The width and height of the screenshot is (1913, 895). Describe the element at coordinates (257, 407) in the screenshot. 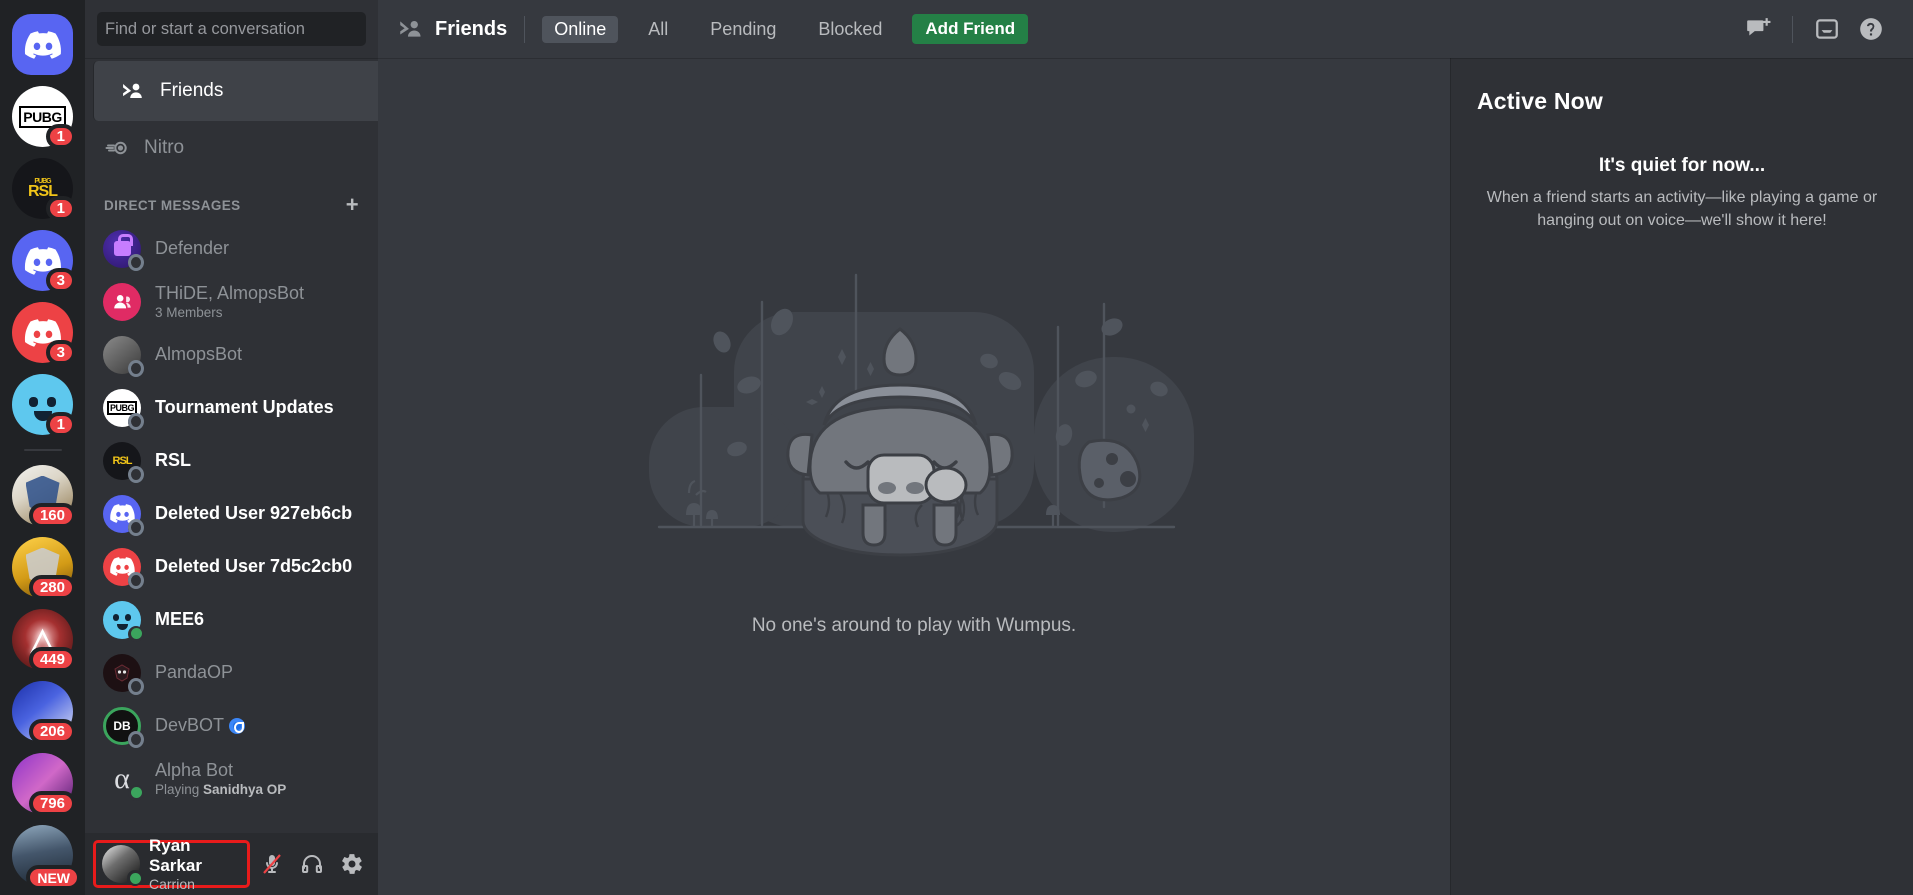

I see `list-item-text: Tournament Updates` at that location.